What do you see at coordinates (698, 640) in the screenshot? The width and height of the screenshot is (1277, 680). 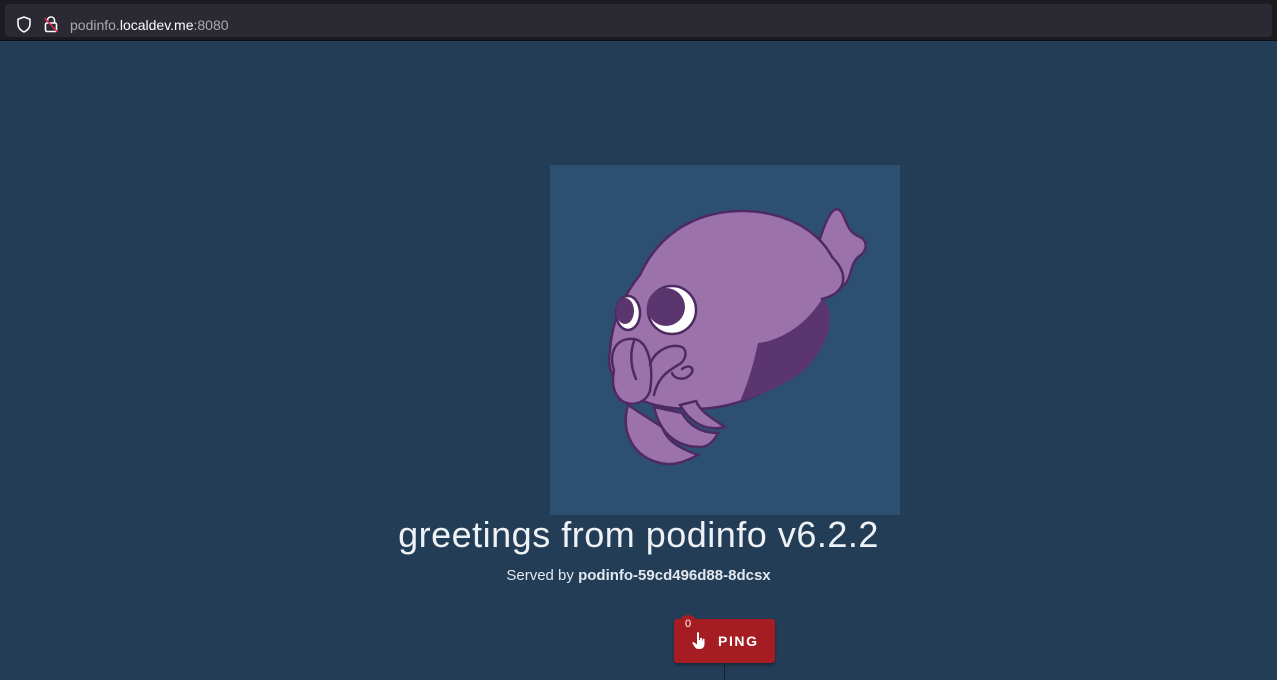 I see `hand-pointer-icon` at bounding box center [698, 640].